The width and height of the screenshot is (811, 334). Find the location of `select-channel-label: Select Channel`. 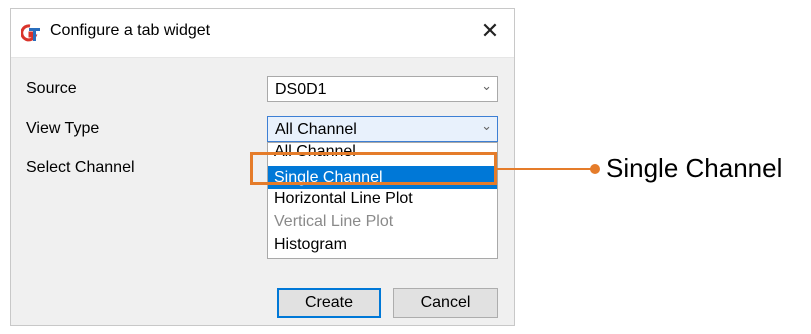

select-channel-label: Select Channel is located at coordinates (80, 167).